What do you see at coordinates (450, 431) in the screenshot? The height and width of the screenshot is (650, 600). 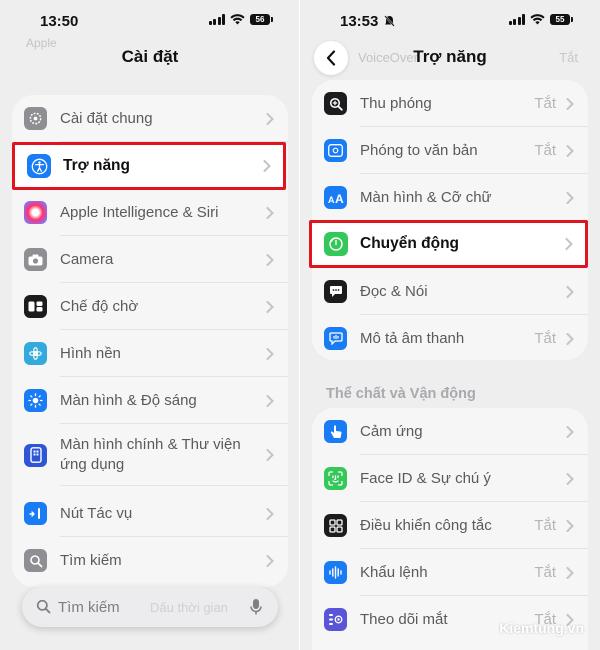 I see `accessibility-item-touch: Cảm ứng` at bounding box center [450, 431].